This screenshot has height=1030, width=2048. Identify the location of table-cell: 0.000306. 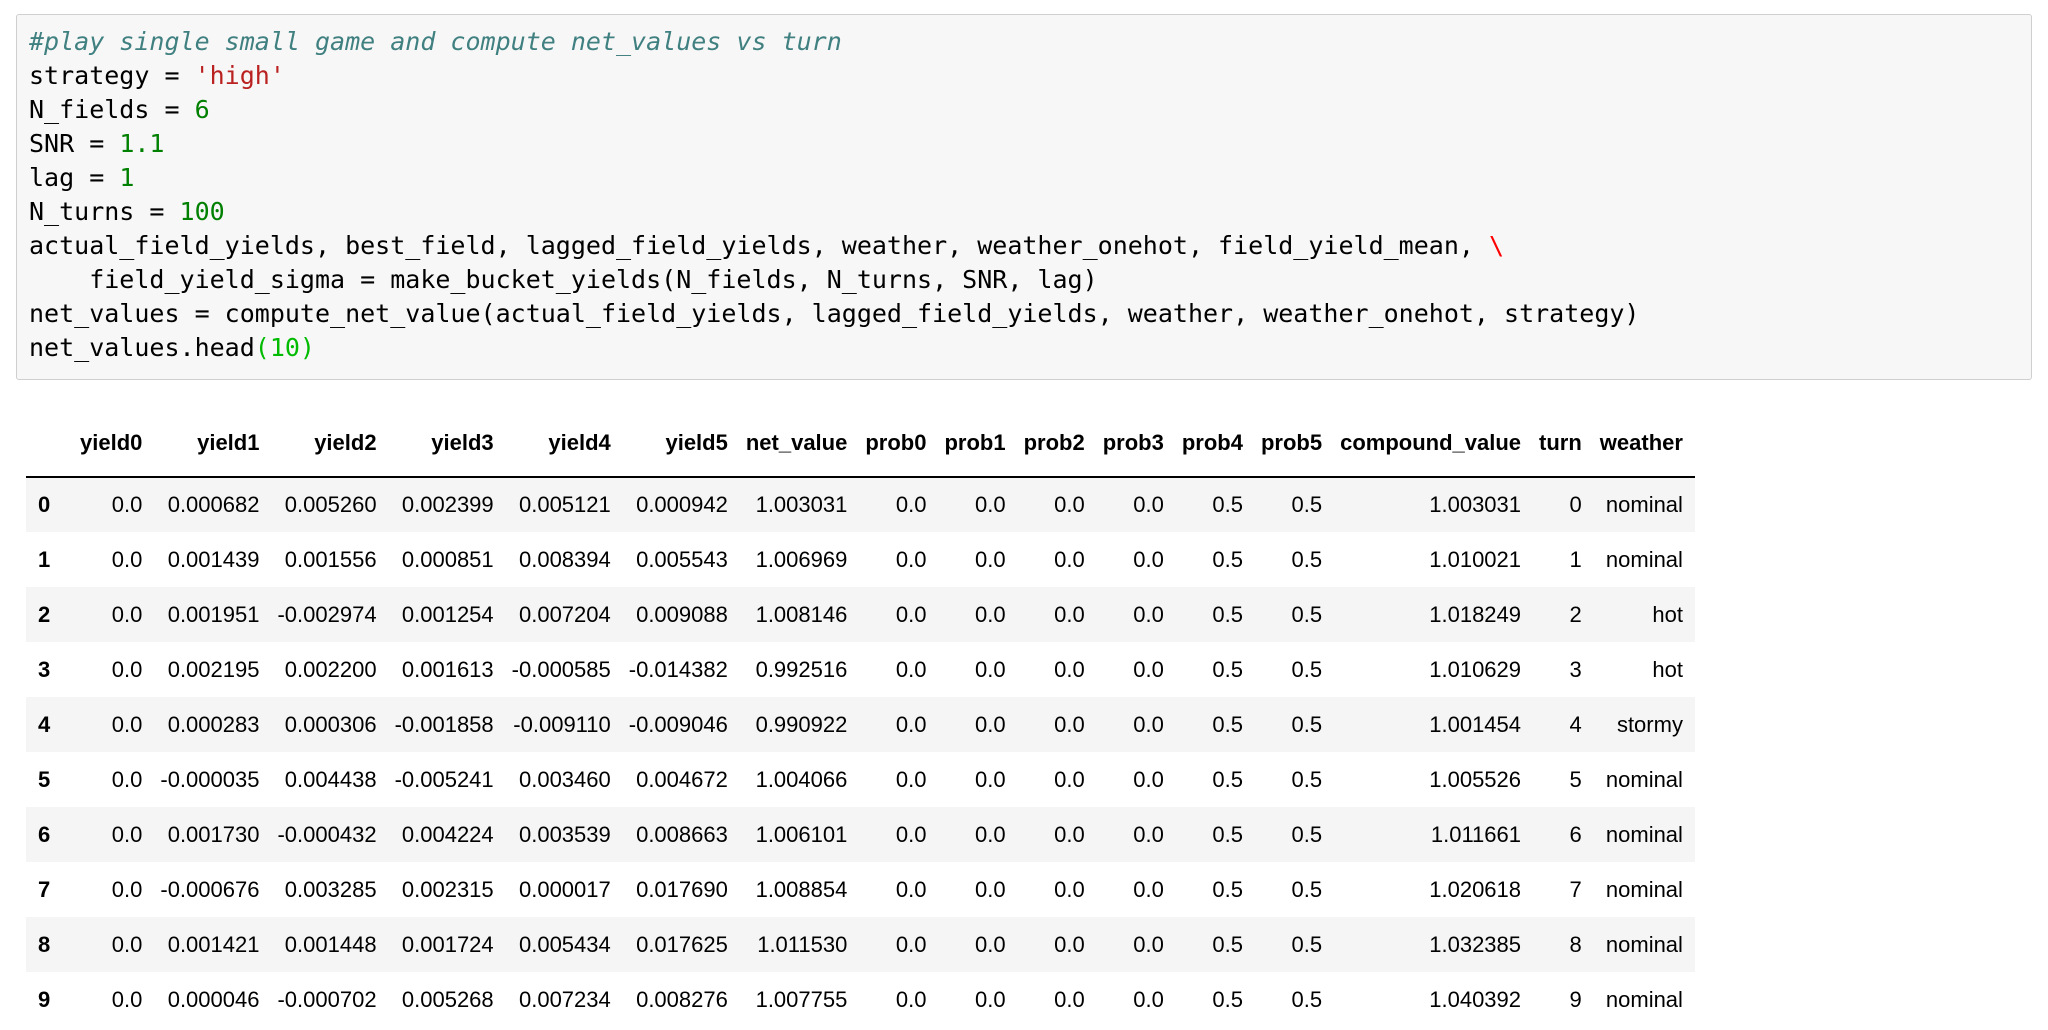
(330, 724).